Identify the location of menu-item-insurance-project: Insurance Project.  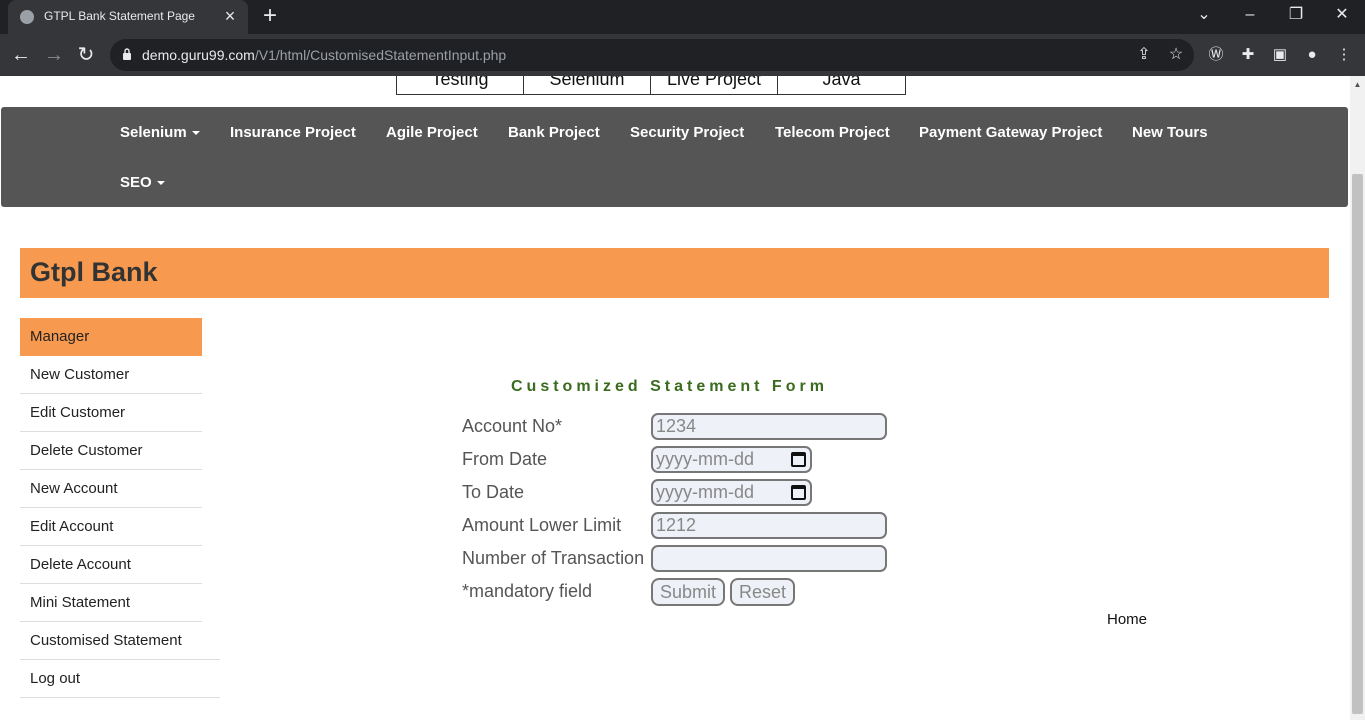
(293, 132).